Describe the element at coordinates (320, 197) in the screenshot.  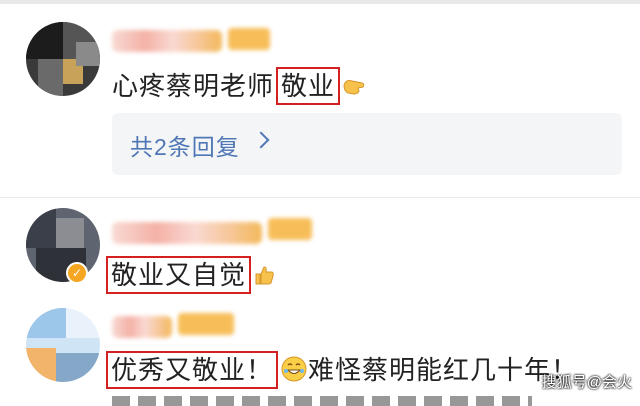
I see `comment-divider` at that location.